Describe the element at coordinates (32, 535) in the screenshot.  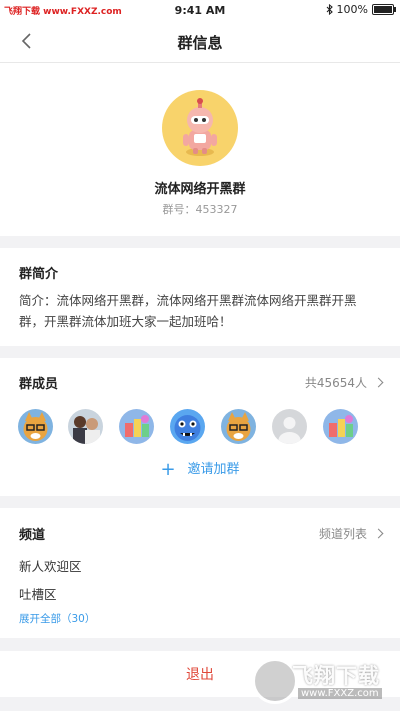
I see `channels-title: 频道` at that location.